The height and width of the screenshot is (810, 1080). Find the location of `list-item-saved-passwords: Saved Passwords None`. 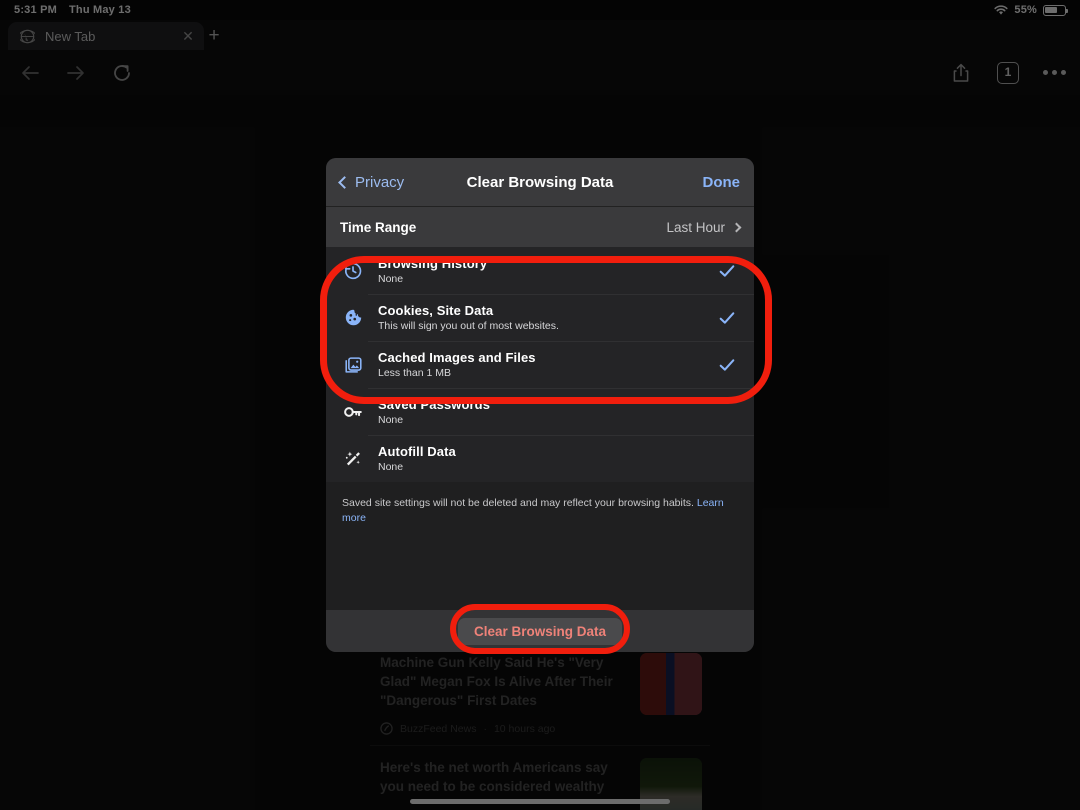

list-item-saved-passwords: Saved Passwords None is located at coordinates (540, 411).